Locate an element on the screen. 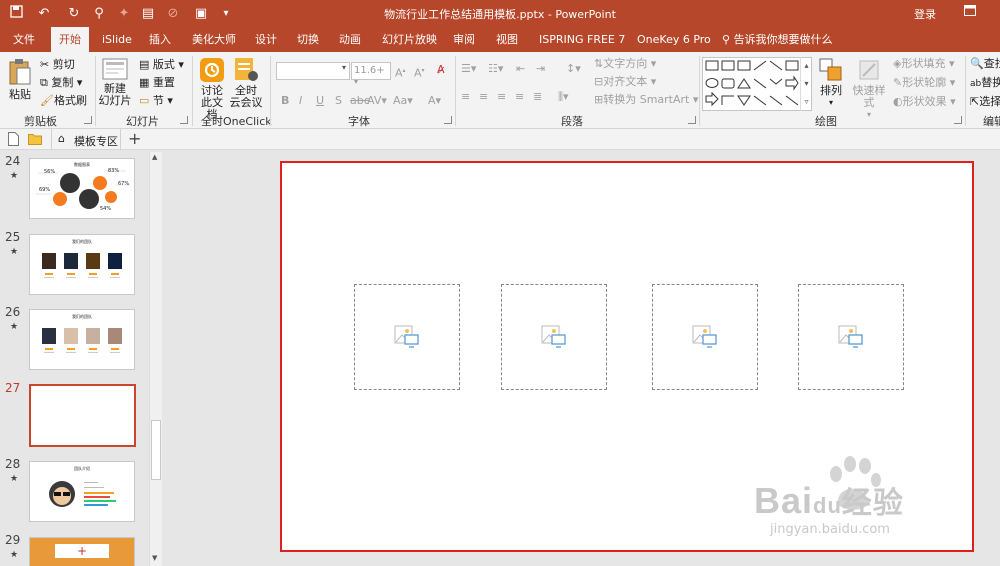 This screenshot has height=566, width=1000. align-text-button: ⊟对齐文本 ▾ is located at coordinates (625, 82).